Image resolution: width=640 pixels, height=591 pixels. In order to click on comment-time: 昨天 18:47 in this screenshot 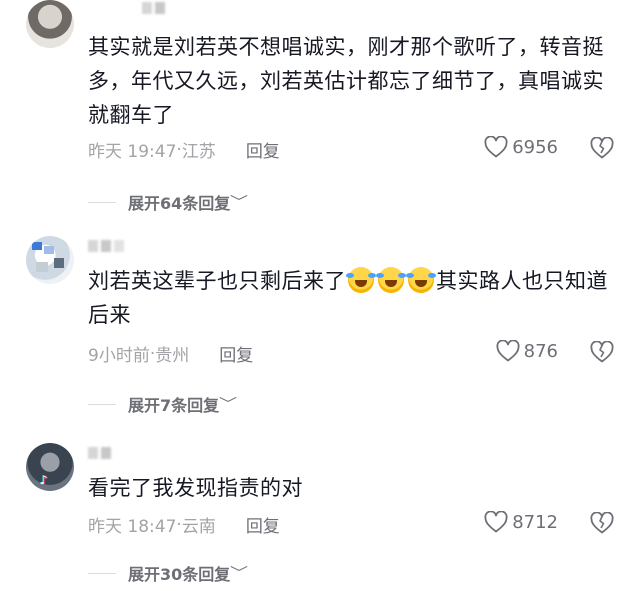, I will do `click(132, 527)`.